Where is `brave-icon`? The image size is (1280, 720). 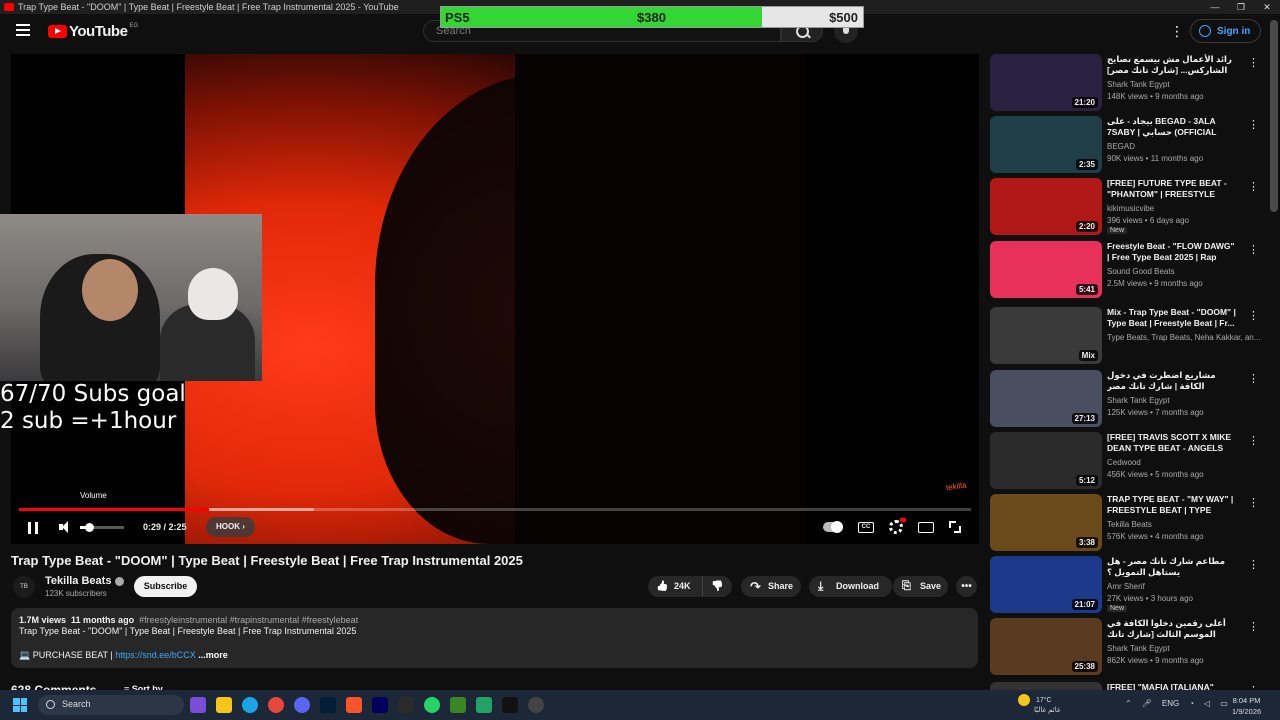 brave-icon is located at coordinates (354, 705).